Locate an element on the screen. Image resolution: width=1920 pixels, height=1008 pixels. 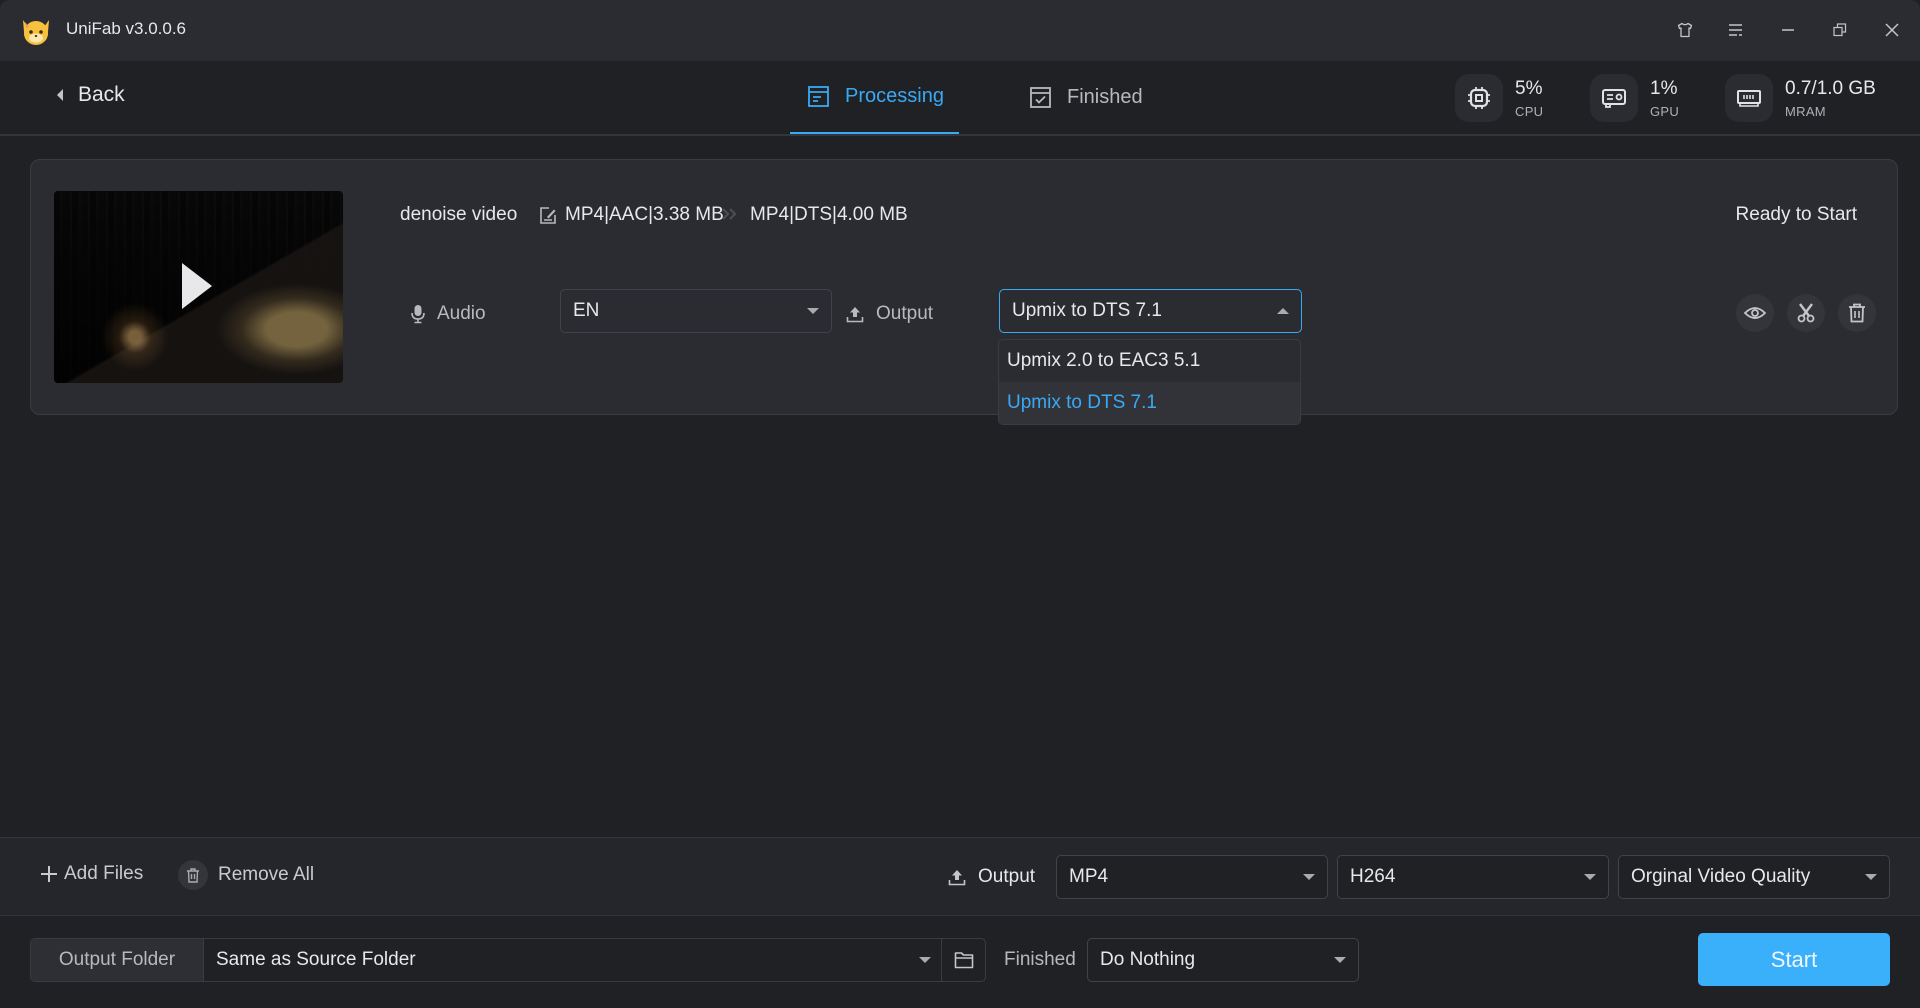
add-files-button: Add Files is located at coordinates (91, 874).